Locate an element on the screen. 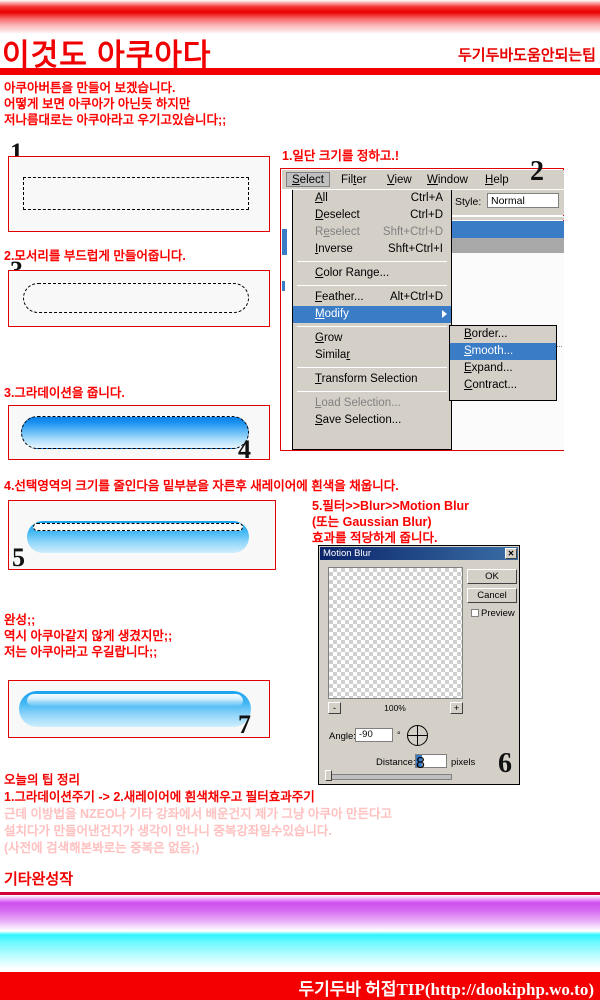  step5-caption-line-1: 5.필터>>Blur>>Motion Blur is located at coordinates (391, 506).